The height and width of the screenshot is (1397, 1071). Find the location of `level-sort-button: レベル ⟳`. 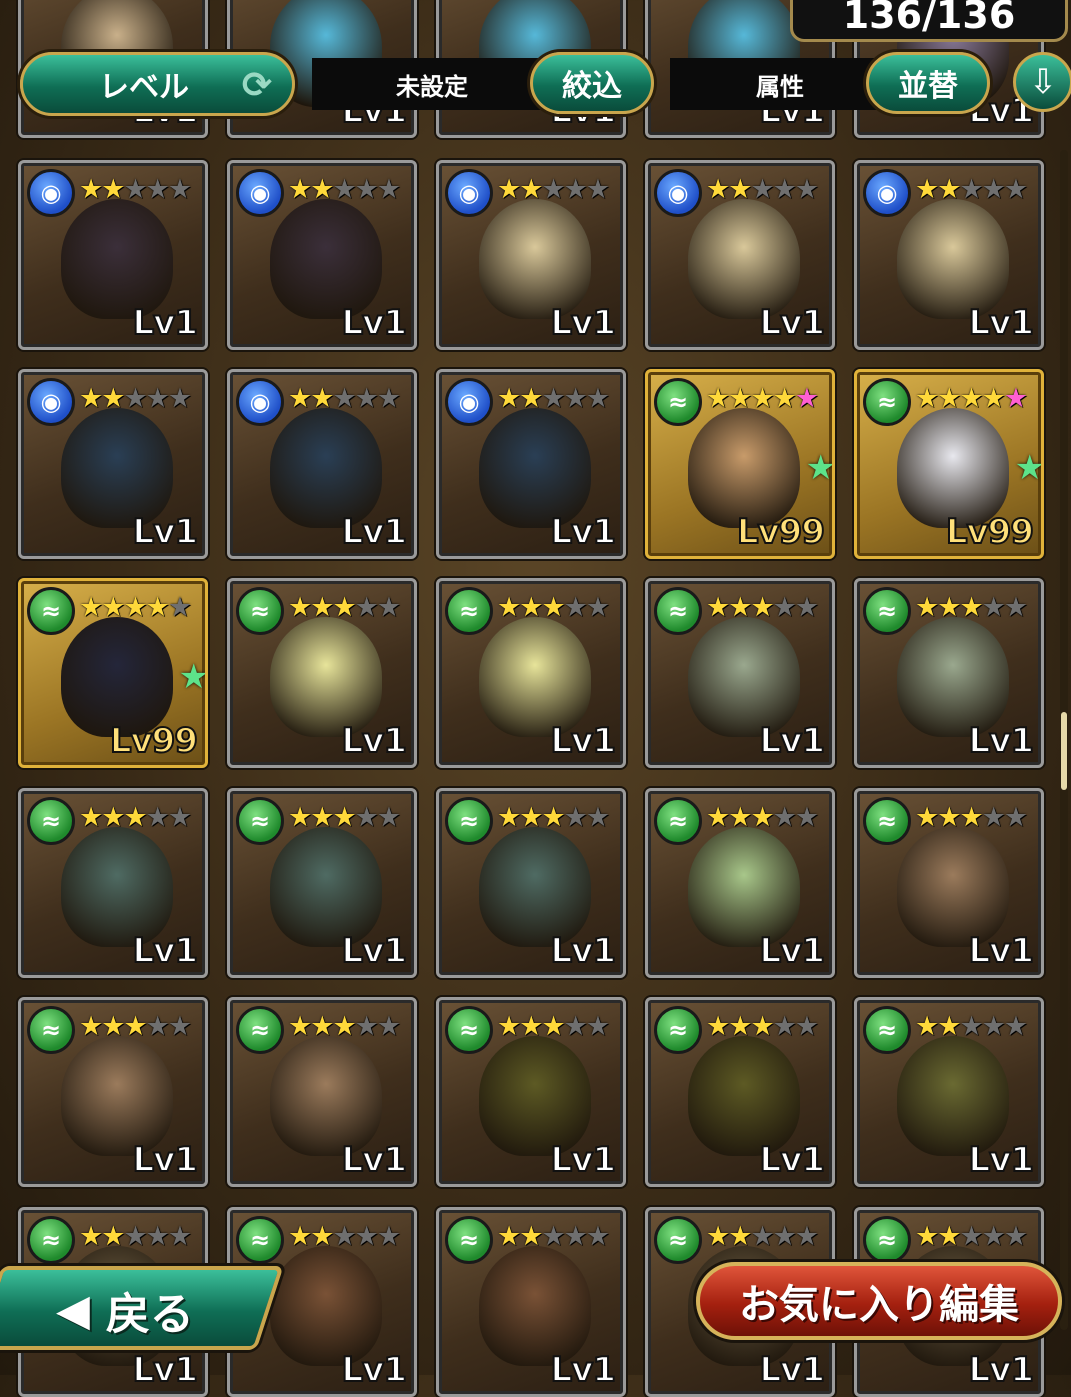

level-sort-button: レベル ⟳ is located at coordinates (157, 84).